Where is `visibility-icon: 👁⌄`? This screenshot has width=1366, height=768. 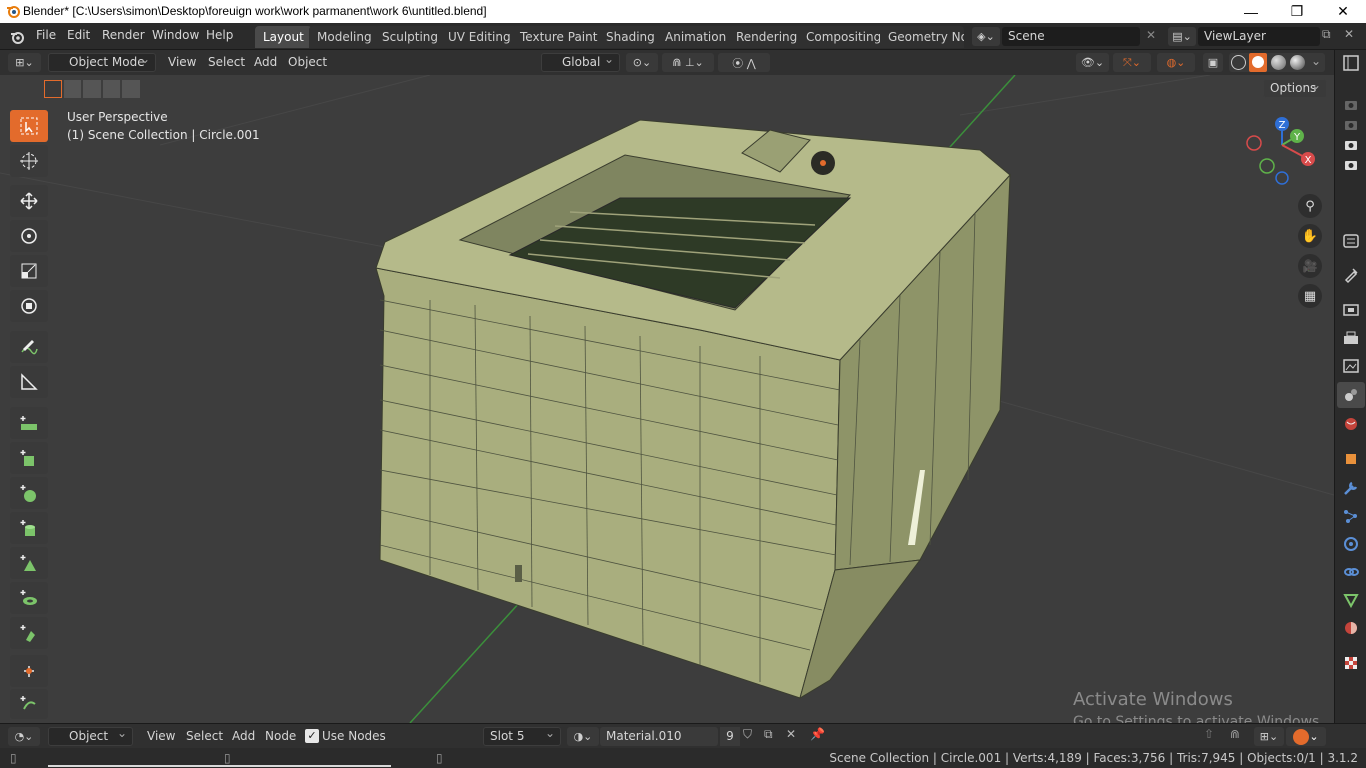
visibility-icon: 👁⌄ is located at coordinates (1092, 62).